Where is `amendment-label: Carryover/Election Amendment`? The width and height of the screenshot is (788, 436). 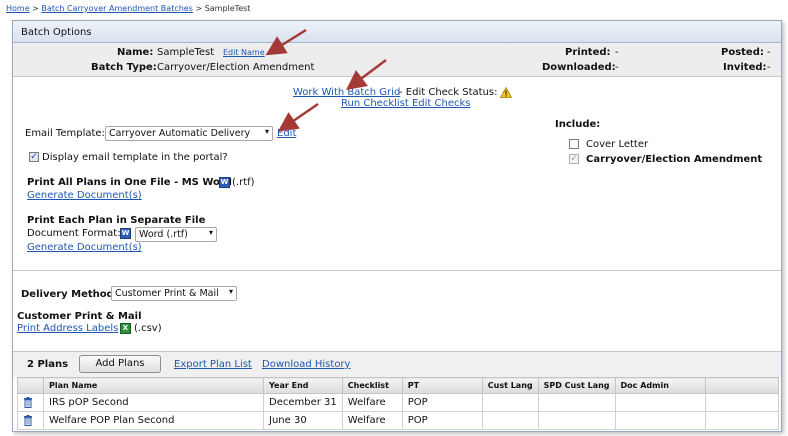
amendment-label: Carryover/Election Amendment is located at coordinates (674, 159).